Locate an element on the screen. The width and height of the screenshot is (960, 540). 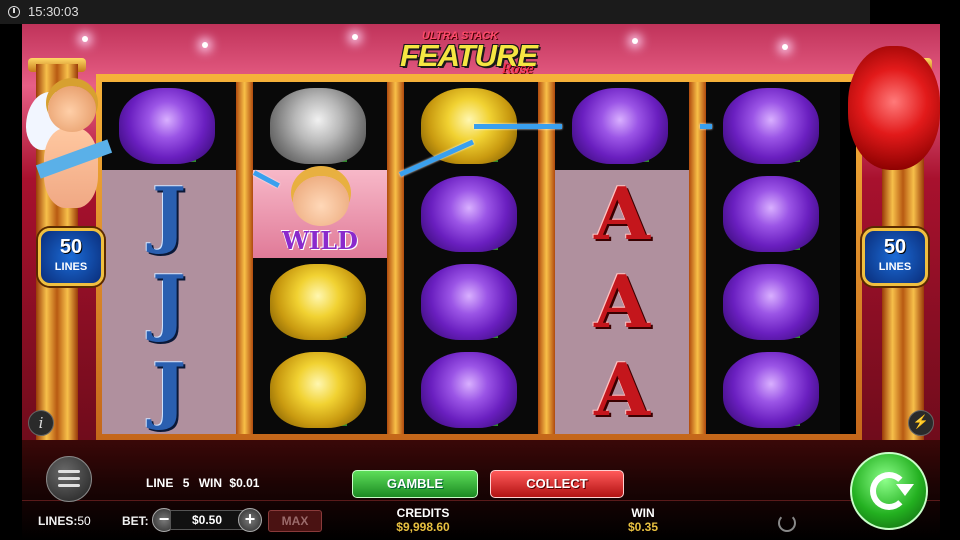
lines-label: LINES: is located at coordinates (58, 521).